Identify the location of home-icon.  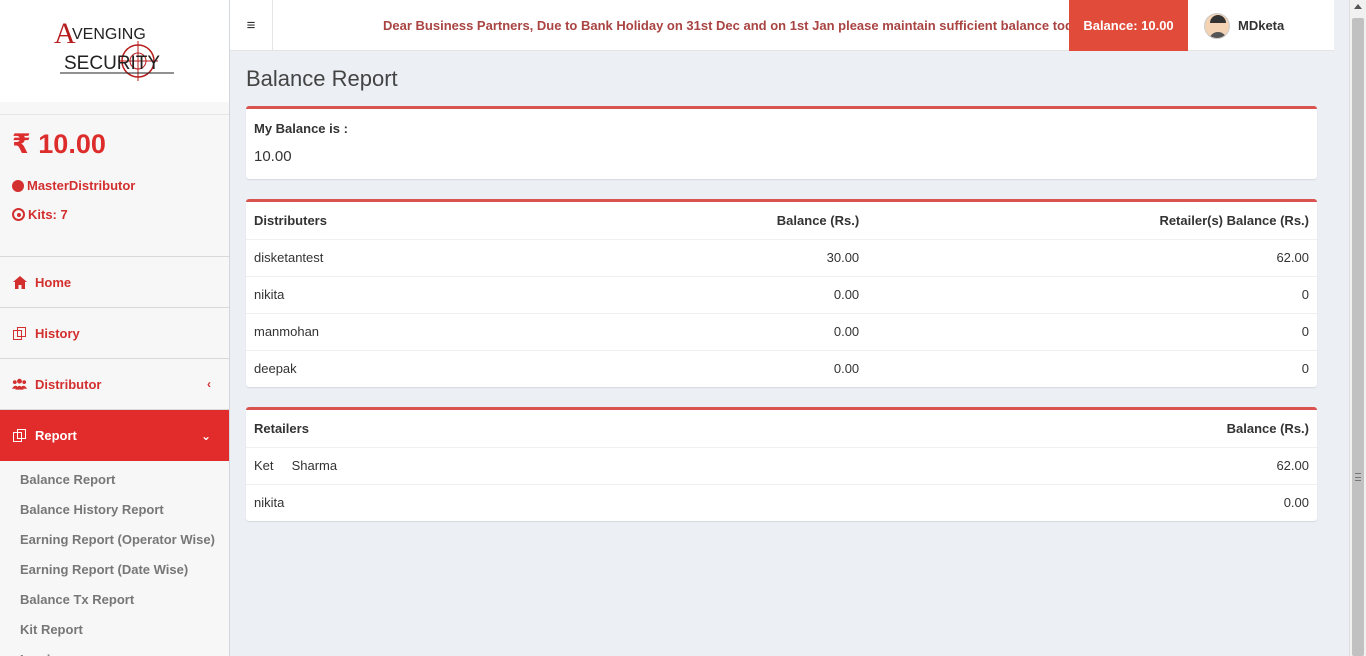
(19, 282).